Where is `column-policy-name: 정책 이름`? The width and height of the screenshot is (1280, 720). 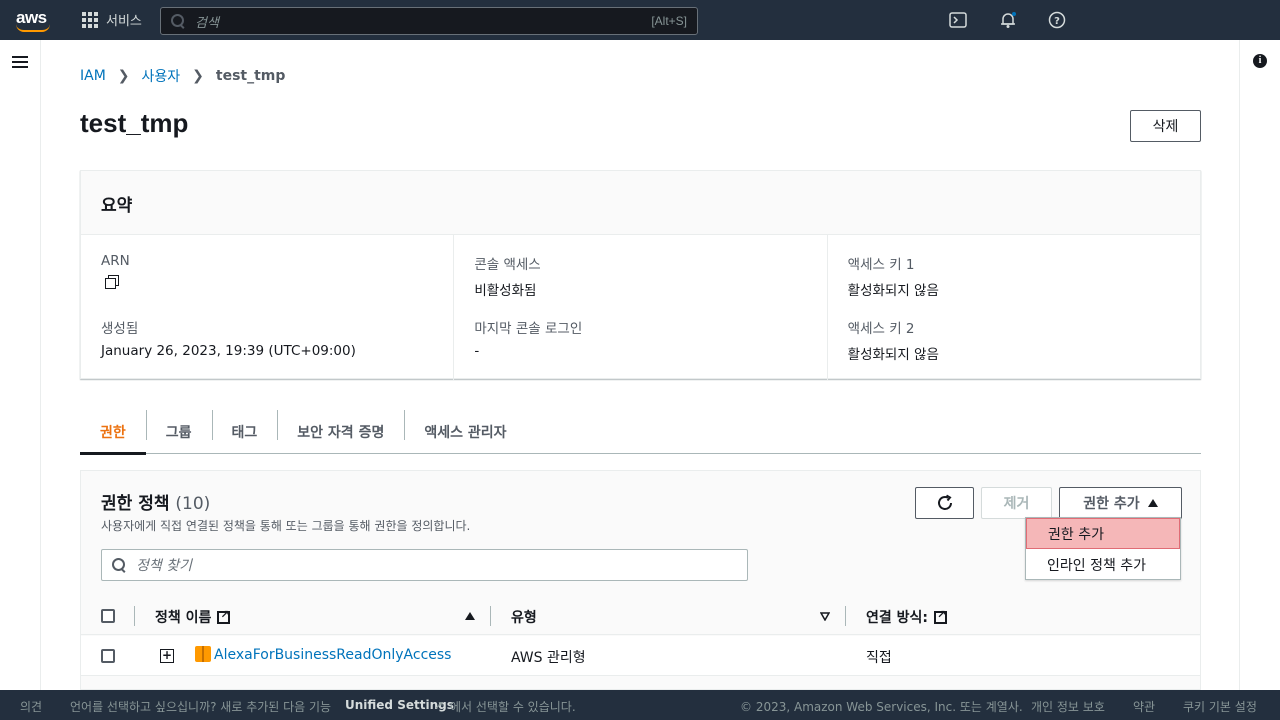 column-policy-name: 정책 이름 is located at coordinates (193, 617).